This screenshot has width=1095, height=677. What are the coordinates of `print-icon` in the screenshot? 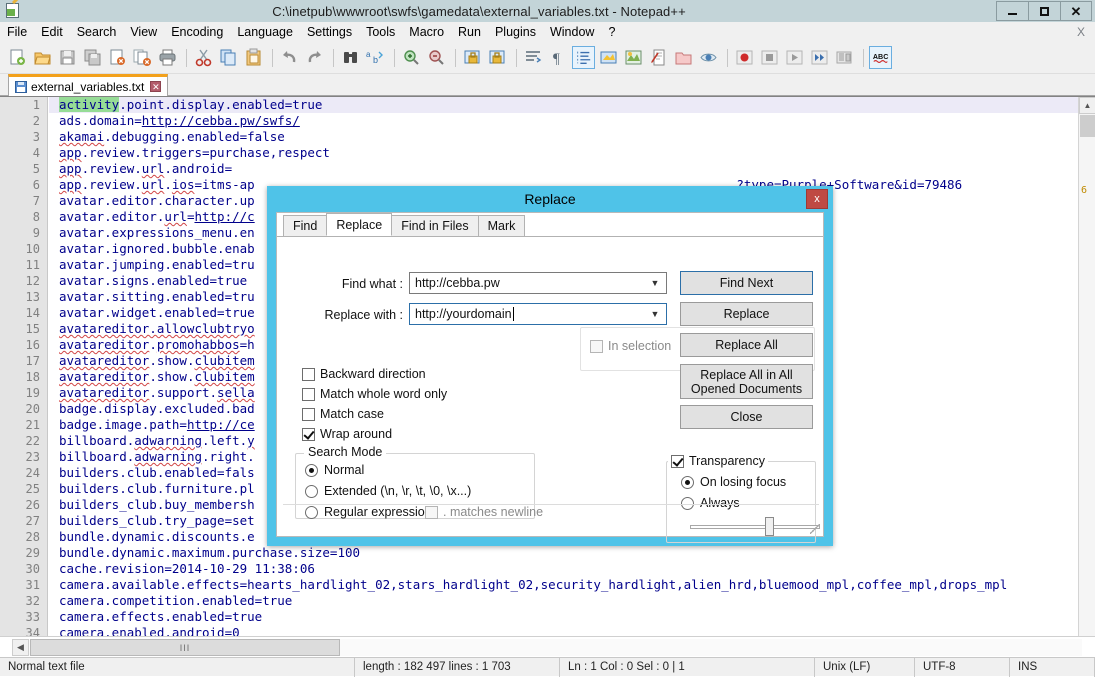 It's located at (167, 57).